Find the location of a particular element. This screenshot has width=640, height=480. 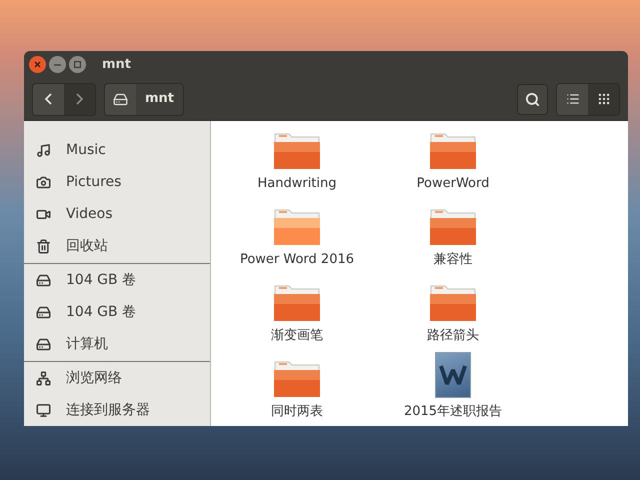

folder-item: PowerWord is located at coordinates (453, 162).